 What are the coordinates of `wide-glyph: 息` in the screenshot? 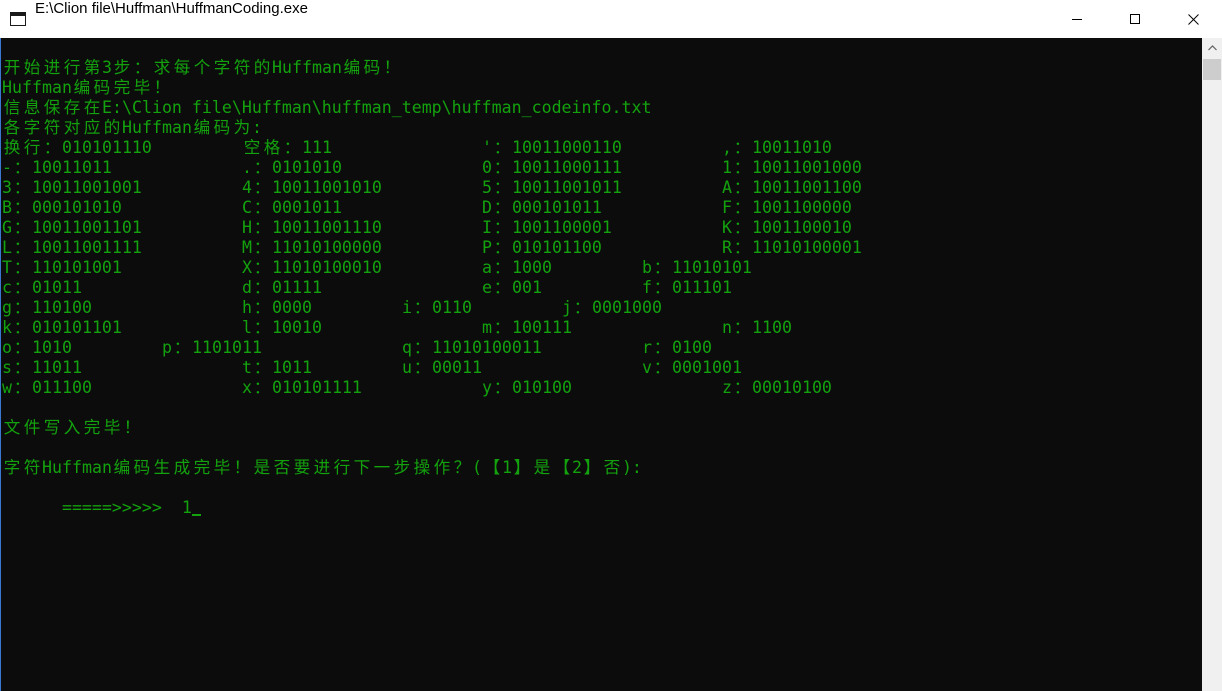 It's located at (32, 107).